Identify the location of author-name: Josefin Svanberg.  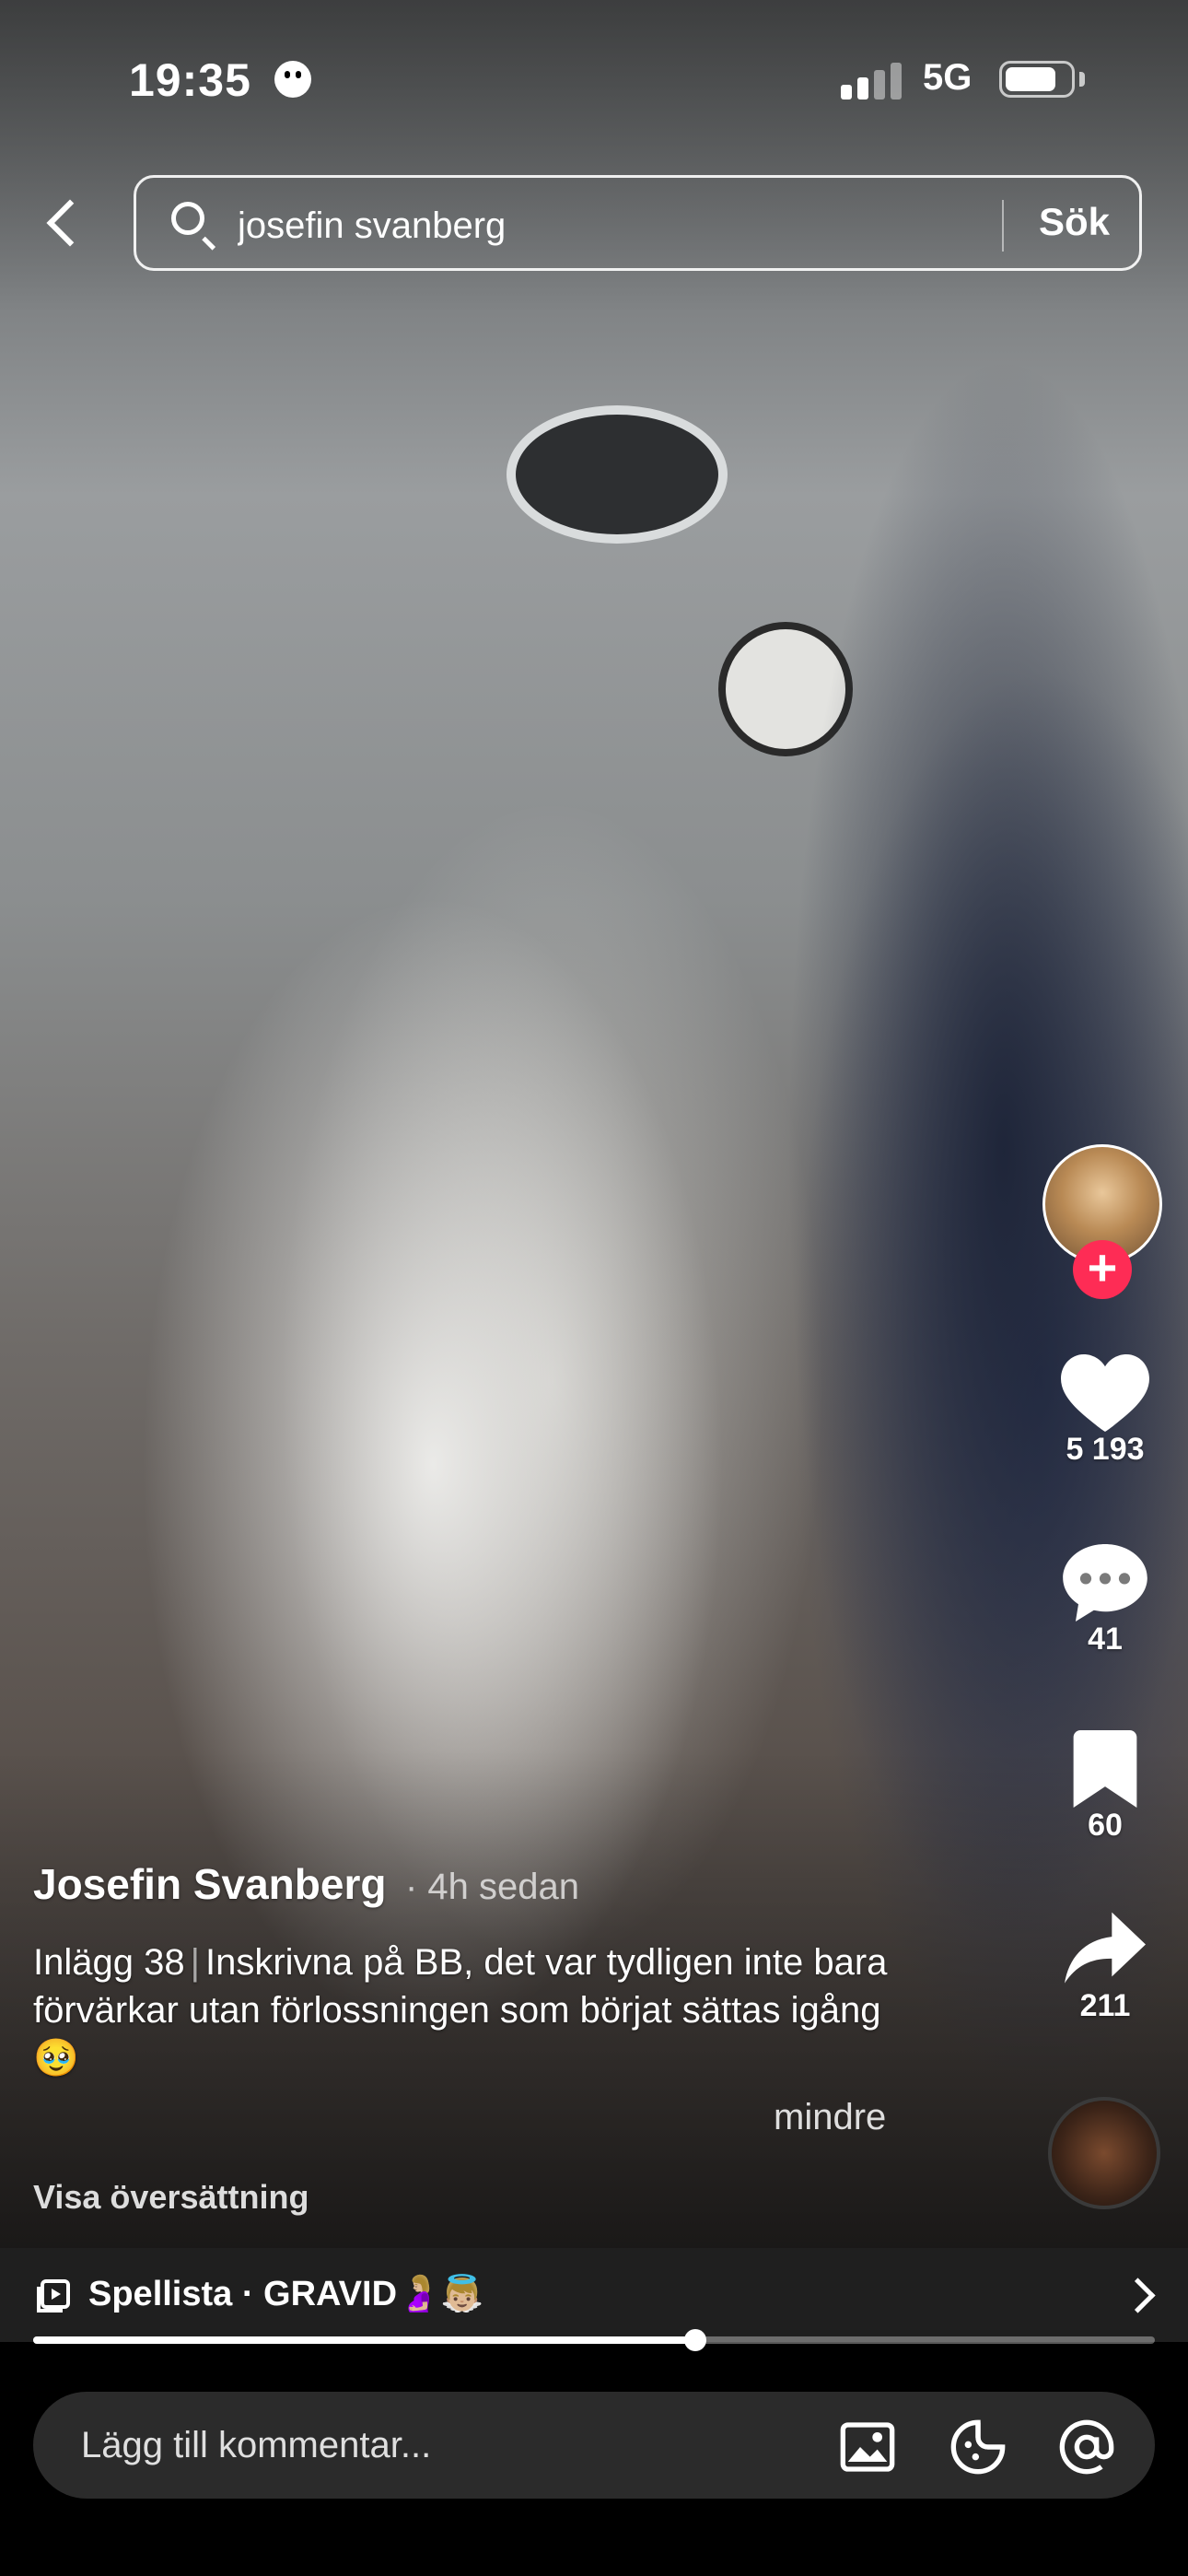
(209, 1884).